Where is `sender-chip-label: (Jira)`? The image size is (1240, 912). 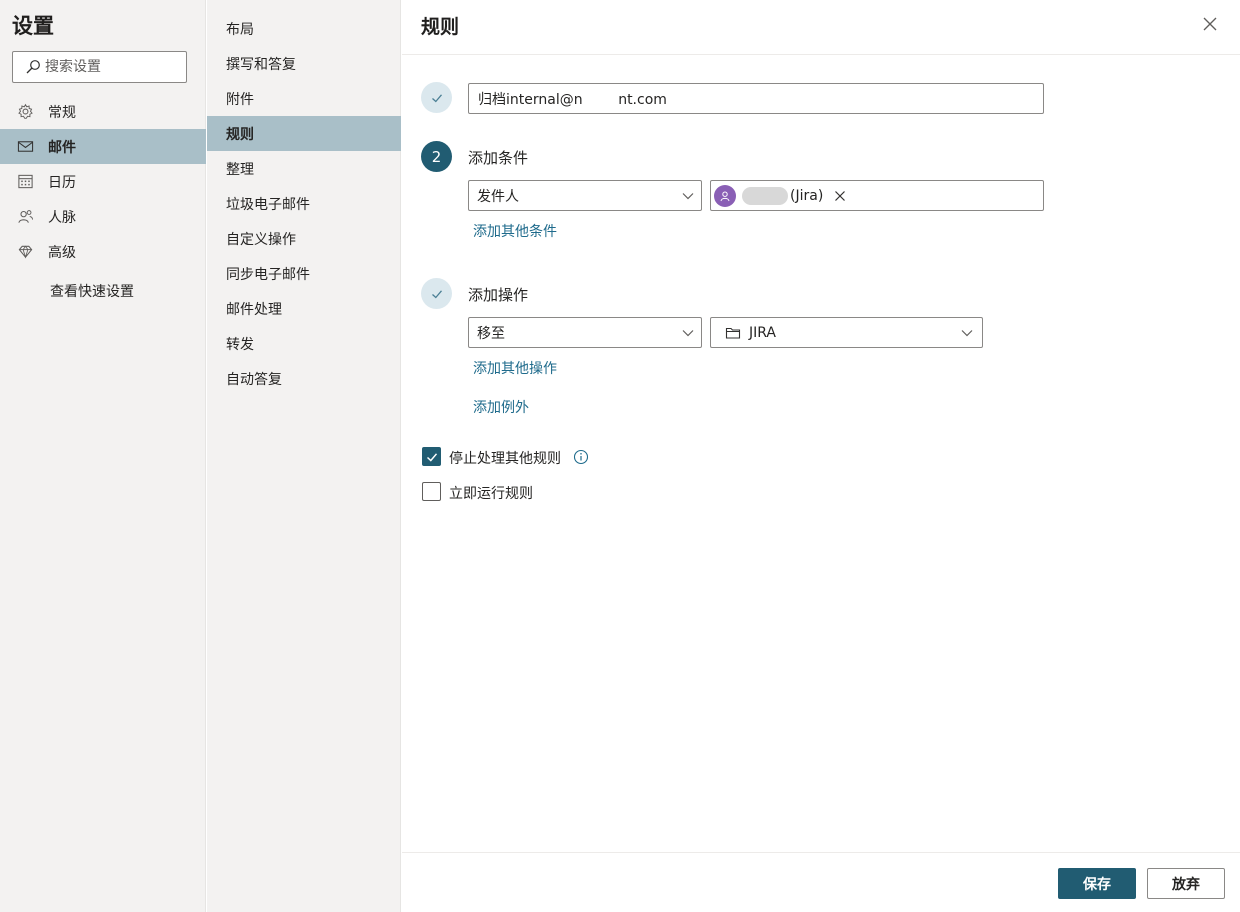
sender-chip-label: (Jira) is located at coordinates (807, 195).